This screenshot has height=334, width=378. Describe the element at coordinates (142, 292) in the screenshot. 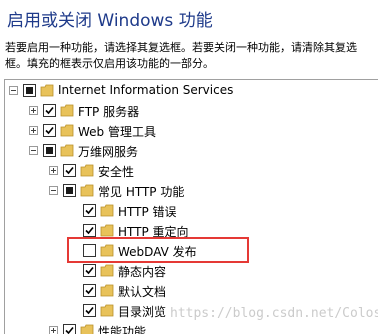

I see `tree-item-label: 默认文档` at that location.